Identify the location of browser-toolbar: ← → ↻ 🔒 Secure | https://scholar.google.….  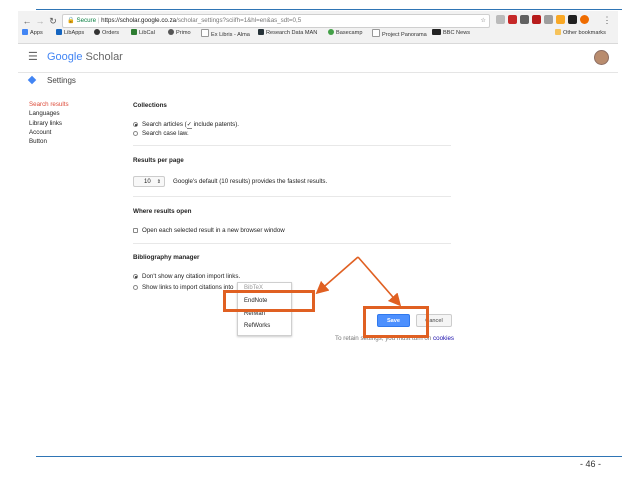
(318, 27).